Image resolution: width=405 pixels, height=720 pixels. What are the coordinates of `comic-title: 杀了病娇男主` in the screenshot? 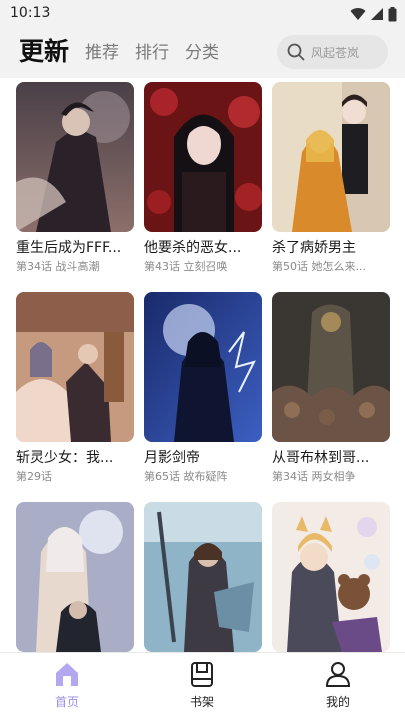 It's located at (314, 248).